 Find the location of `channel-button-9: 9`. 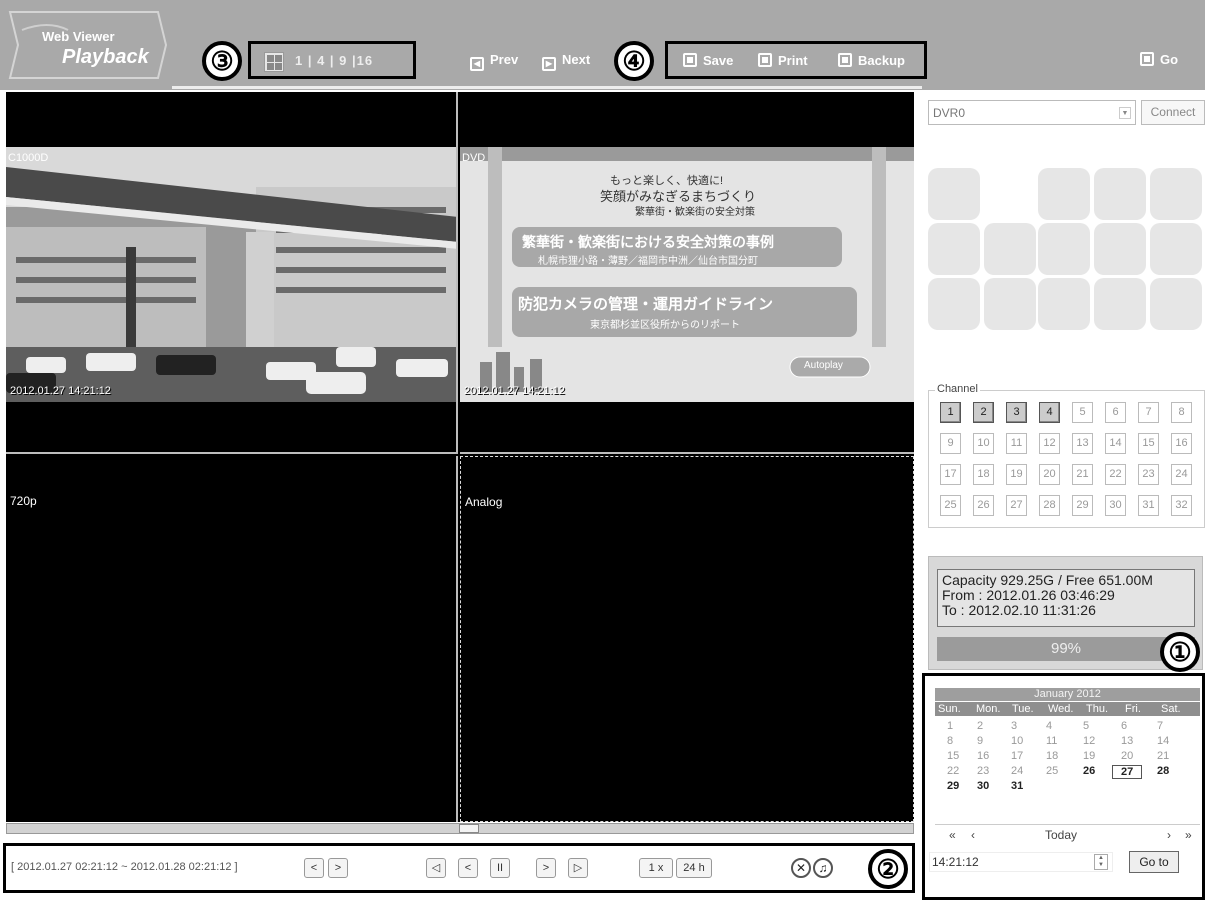

channel-button-9: 9 is located at coordinates (950, 443).